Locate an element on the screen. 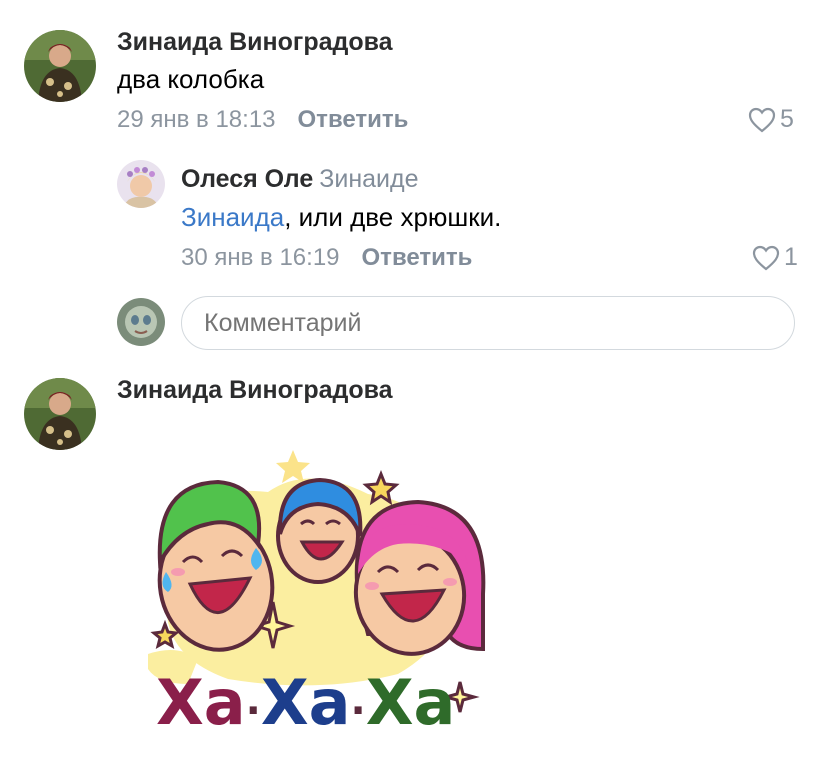  like-button: 5 is located at coordinates (771, 119).